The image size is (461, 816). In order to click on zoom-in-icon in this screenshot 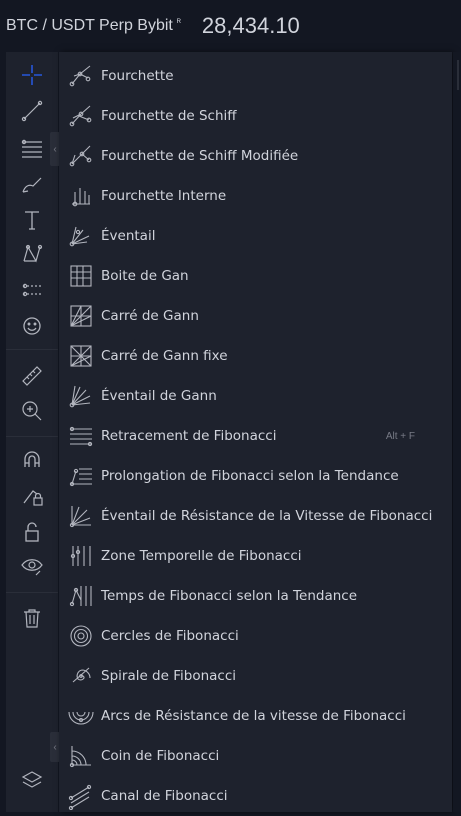, I will do `click(32, 411)`.